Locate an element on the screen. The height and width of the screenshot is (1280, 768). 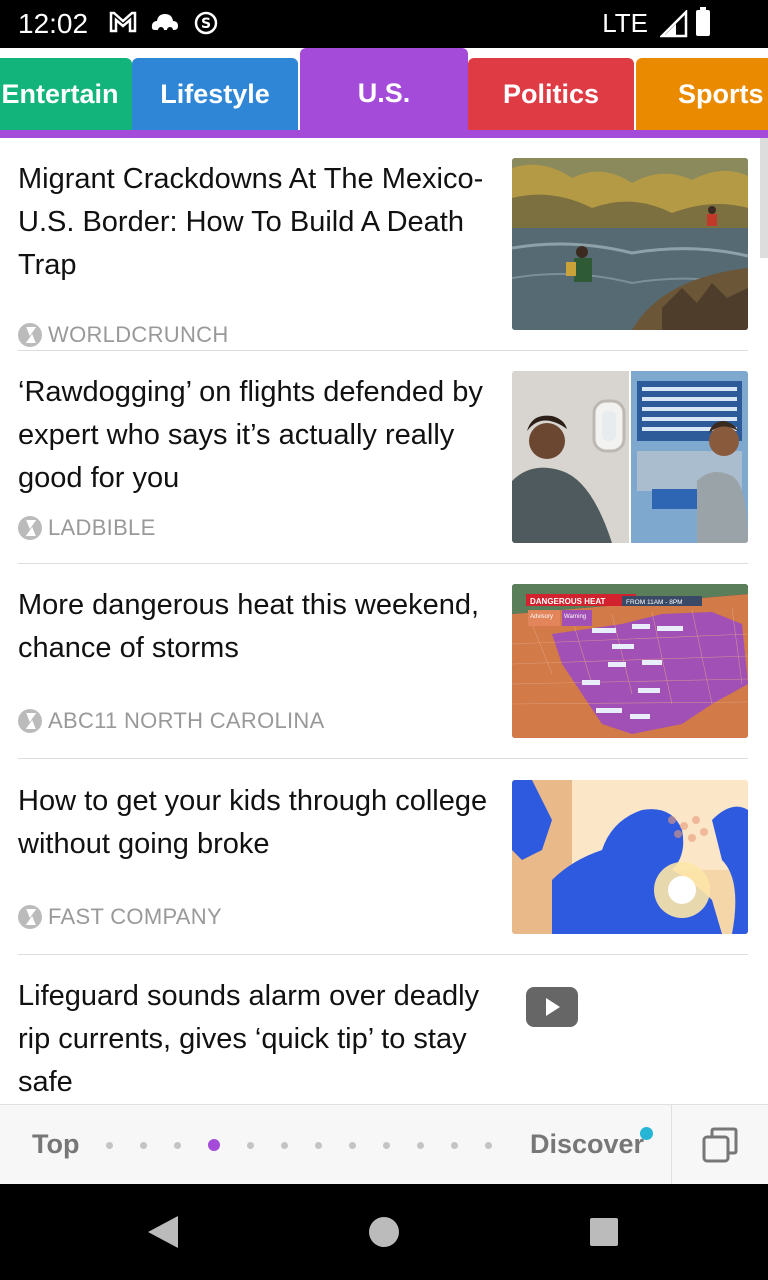
recents-icon is located at coordinates (604, 1232).